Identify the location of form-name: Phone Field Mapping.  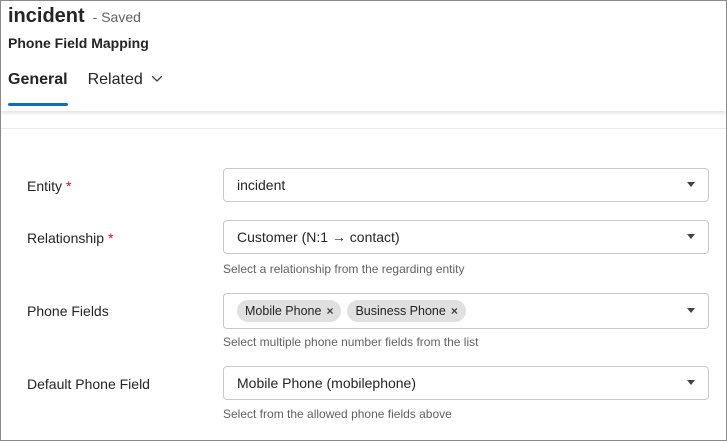
(78, 43).